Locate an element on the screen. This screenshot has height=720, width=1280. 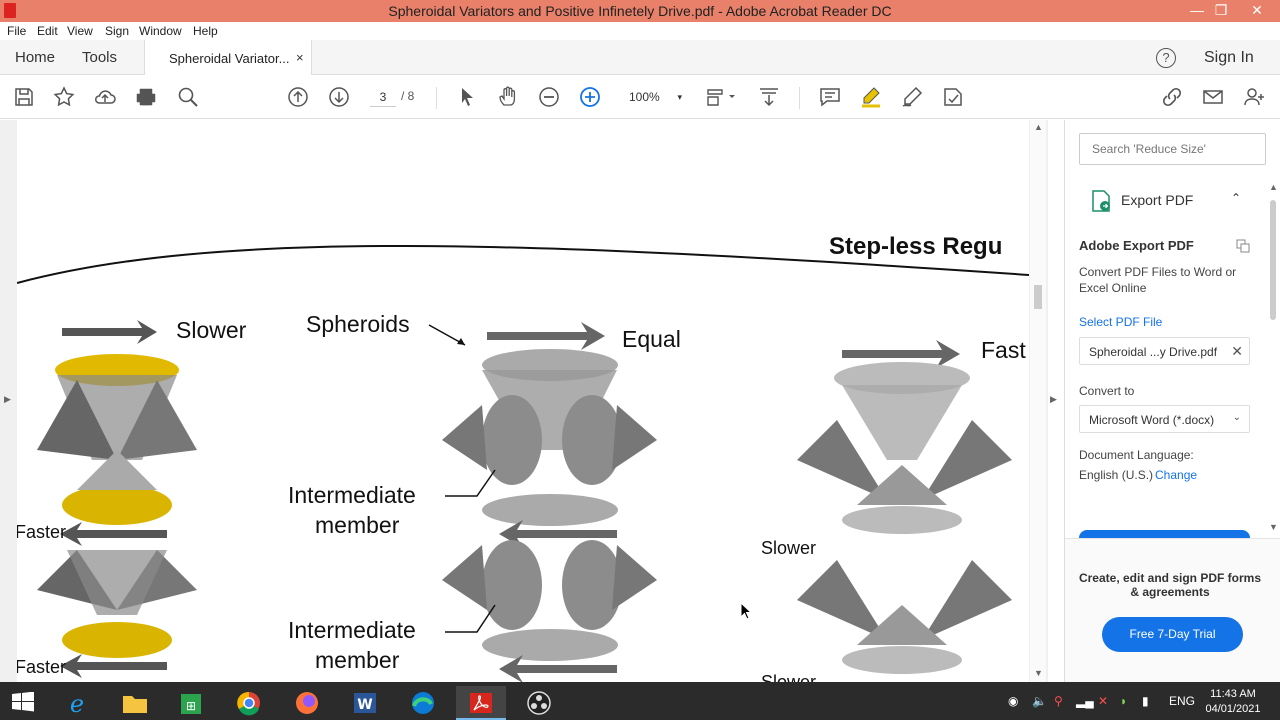
help-icon: ? is located at coordinates (1166, 58).